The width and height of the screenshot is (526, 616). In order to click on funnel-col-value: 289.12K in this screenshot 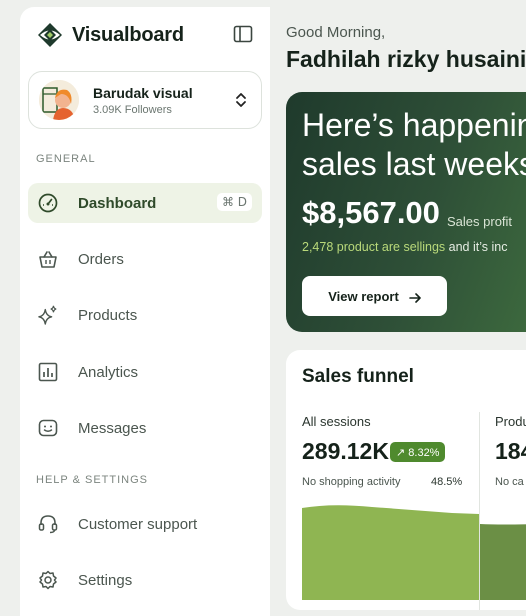, I will do `click(345, 451)`.